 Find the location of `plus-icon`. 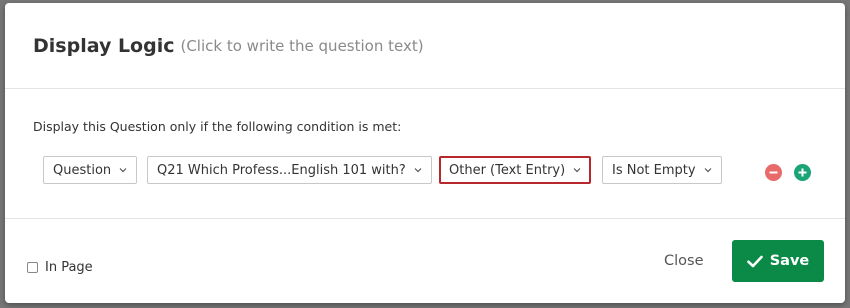

plus-icon is located at coordinates (802, 172).